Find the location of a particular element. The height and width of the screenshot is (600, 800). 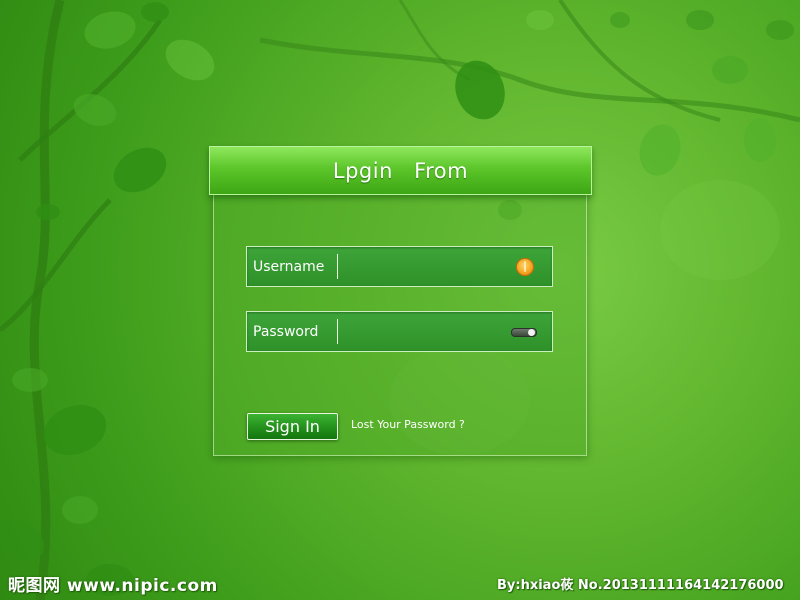

username-label: Username is located at coordinates (289, 266).